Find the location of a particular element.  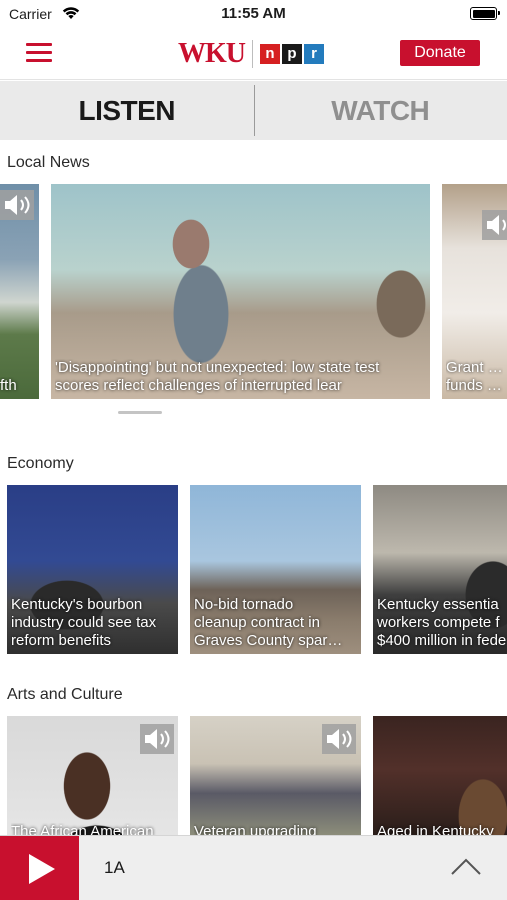

audio-player-bar: 1A is located at coordinates (253, 867).